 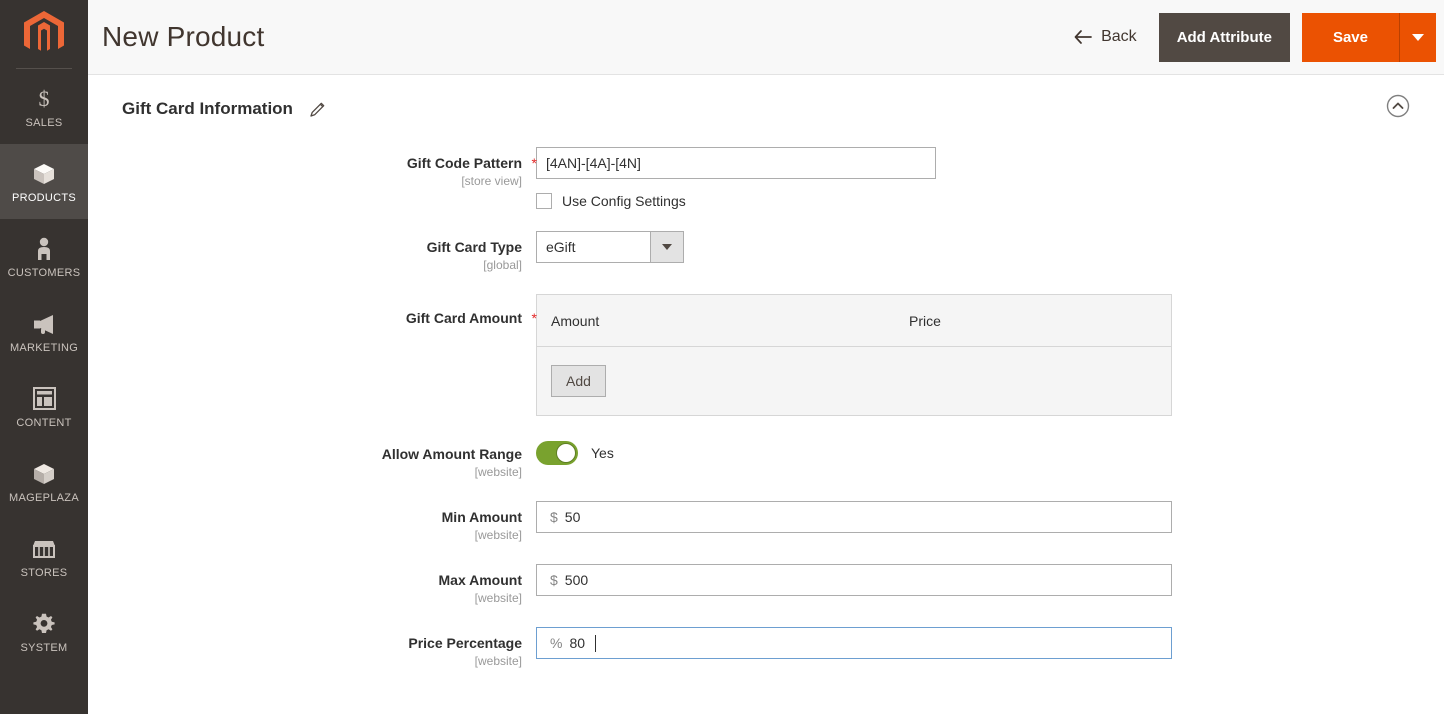 What do you see at coordinates (925, 320) in the screenshot?
I see `column-header-price: Price` at bounding box center [925, 320].